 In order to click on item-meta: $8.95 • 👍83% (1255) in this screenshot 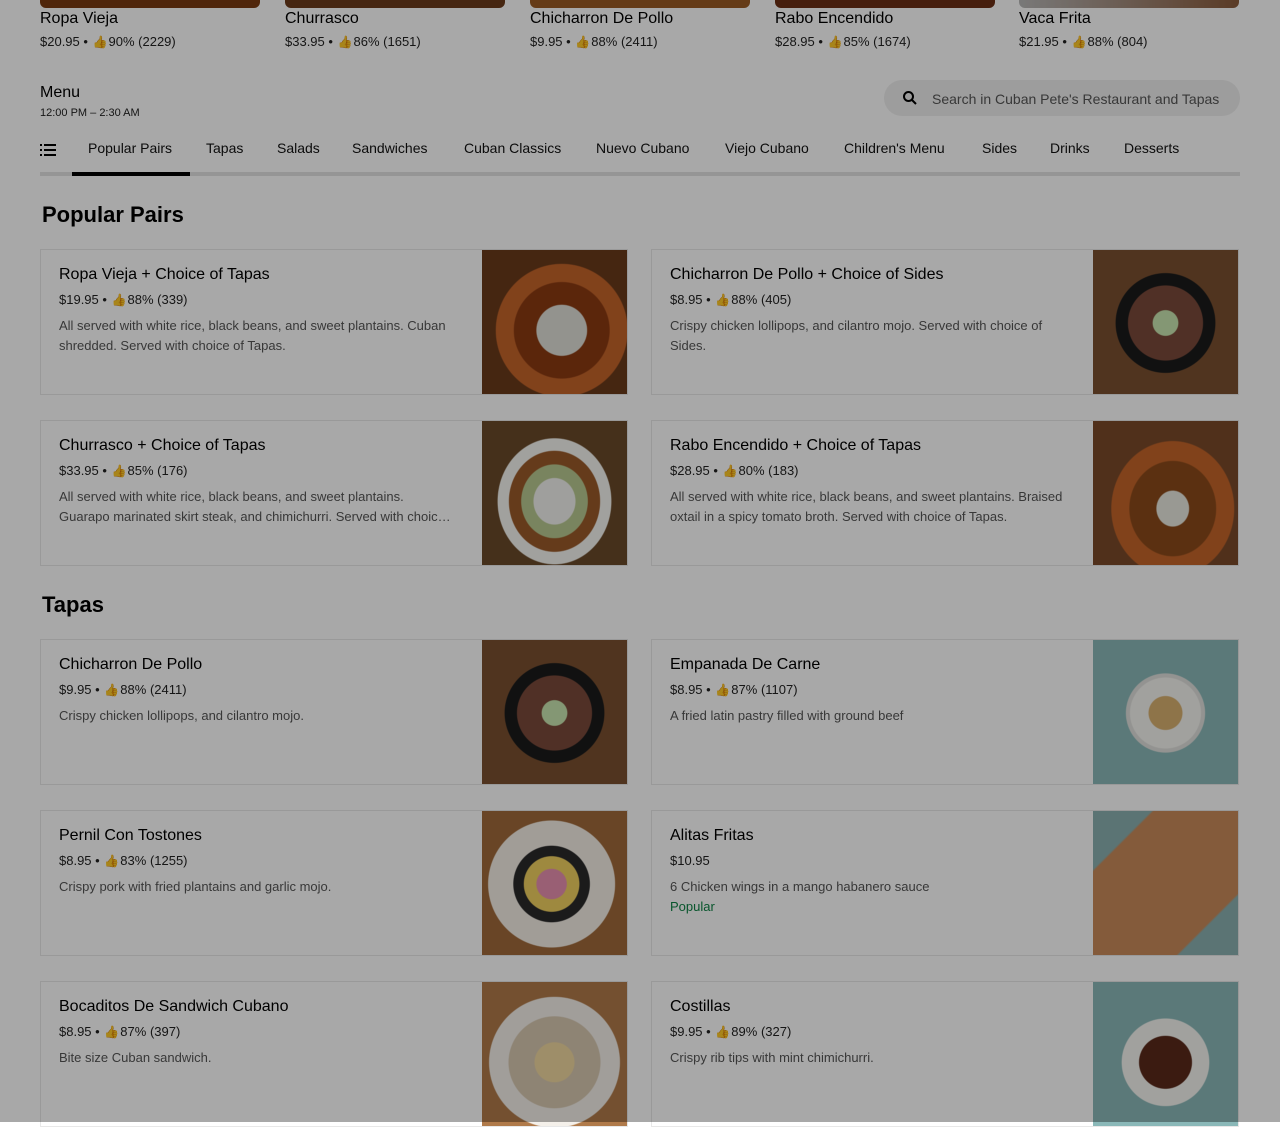, I will do `click(123, 860)`.